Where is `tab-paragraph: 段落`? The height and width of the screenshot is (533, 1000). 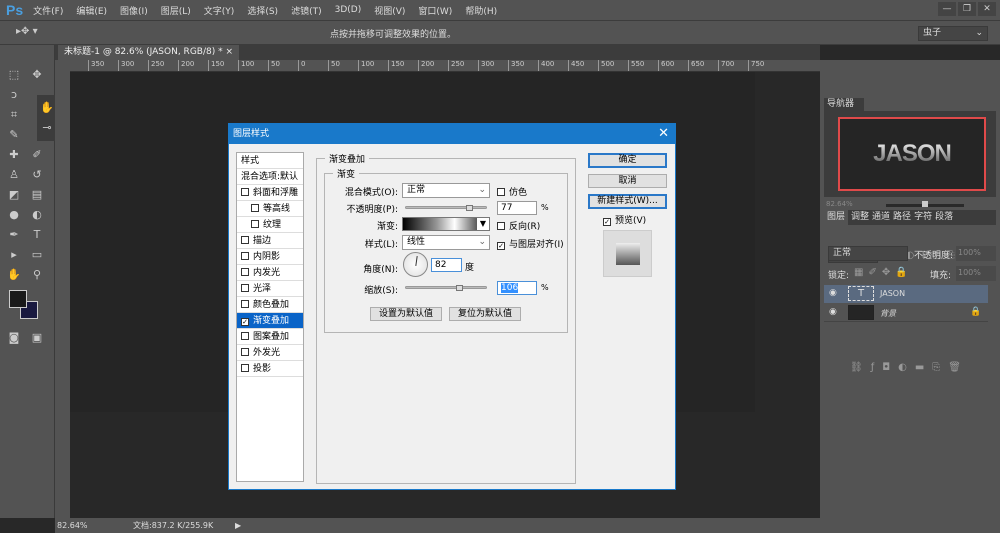
tab-paragraph: 段落 is located at coordinates (944, 217).